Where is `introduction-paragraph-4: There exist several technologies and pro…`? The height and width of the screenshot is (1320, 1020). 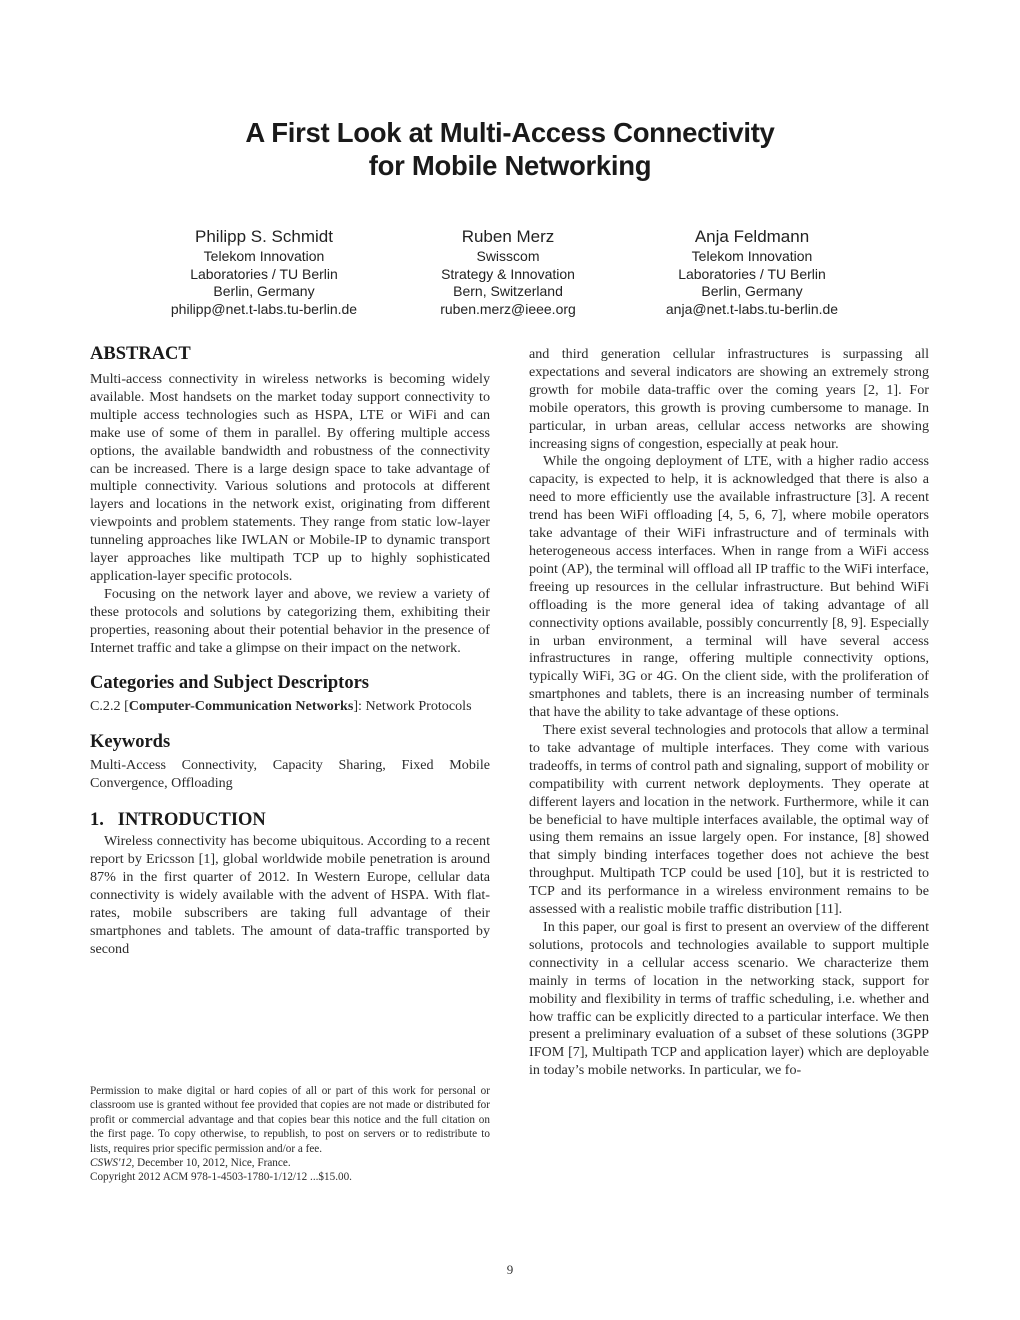 introduction-paragraph-4: There exist several technologies and pro… is located at coordinates (729, 820).